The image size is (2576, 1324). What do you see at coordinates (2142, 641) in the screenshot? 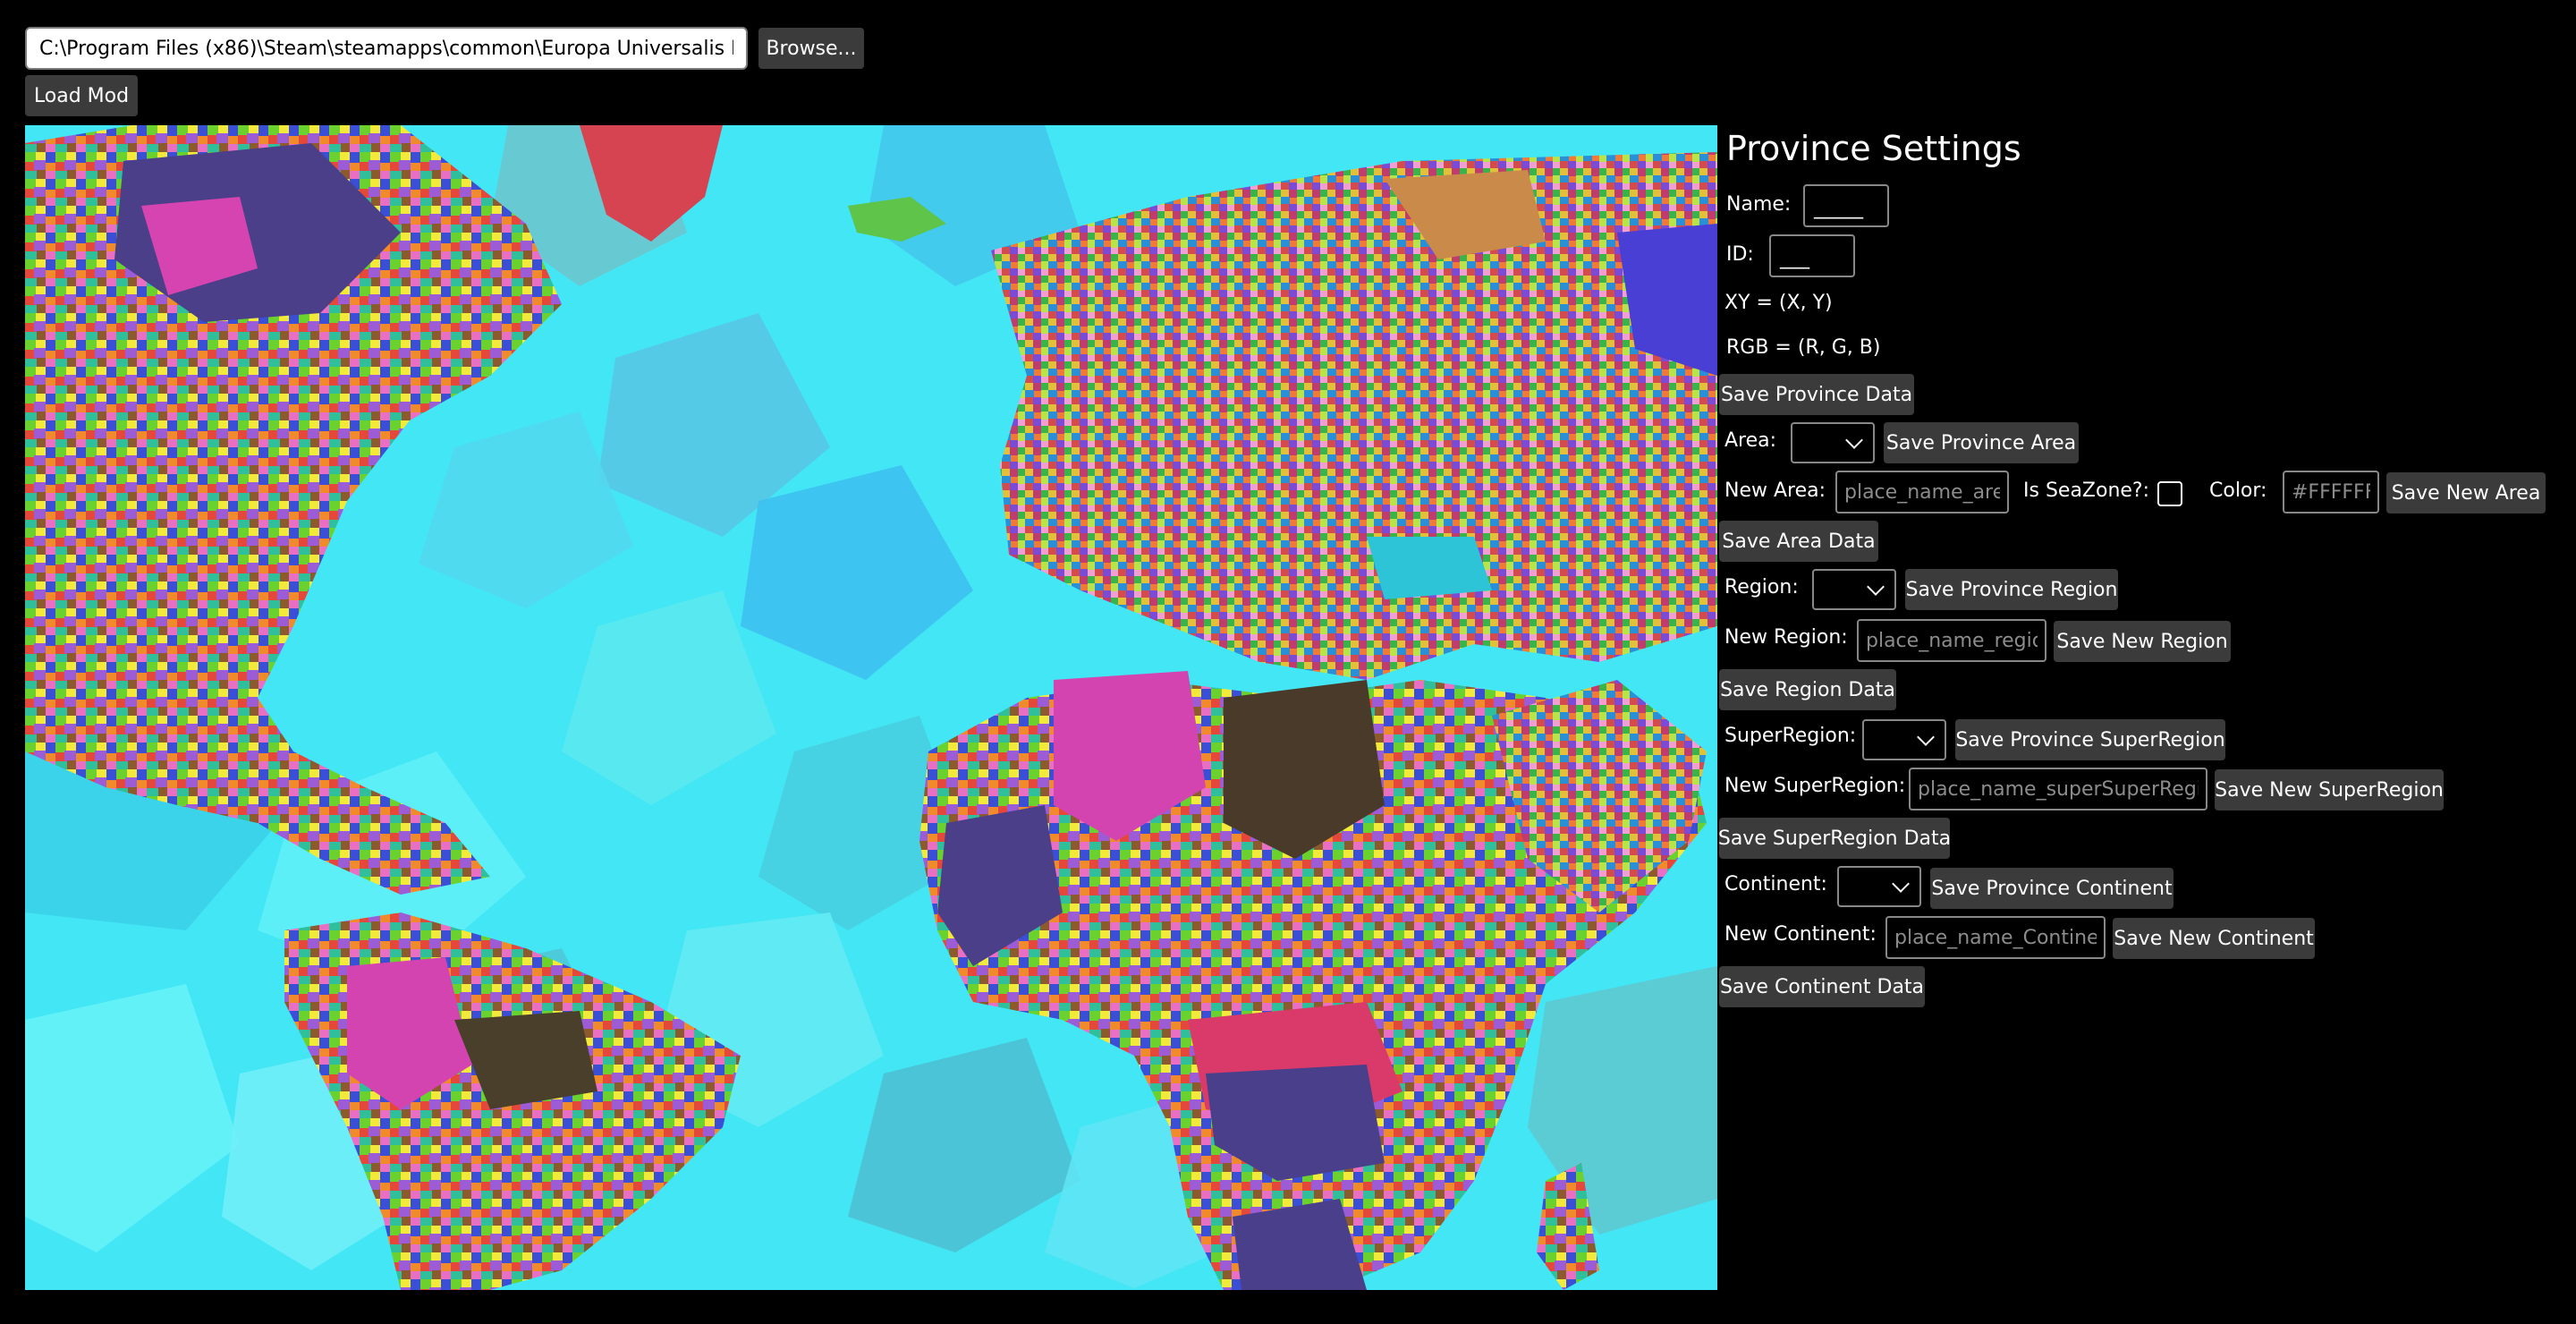
I see `save-new-region-button: Save New Region` at bounding box center [2142, 641].